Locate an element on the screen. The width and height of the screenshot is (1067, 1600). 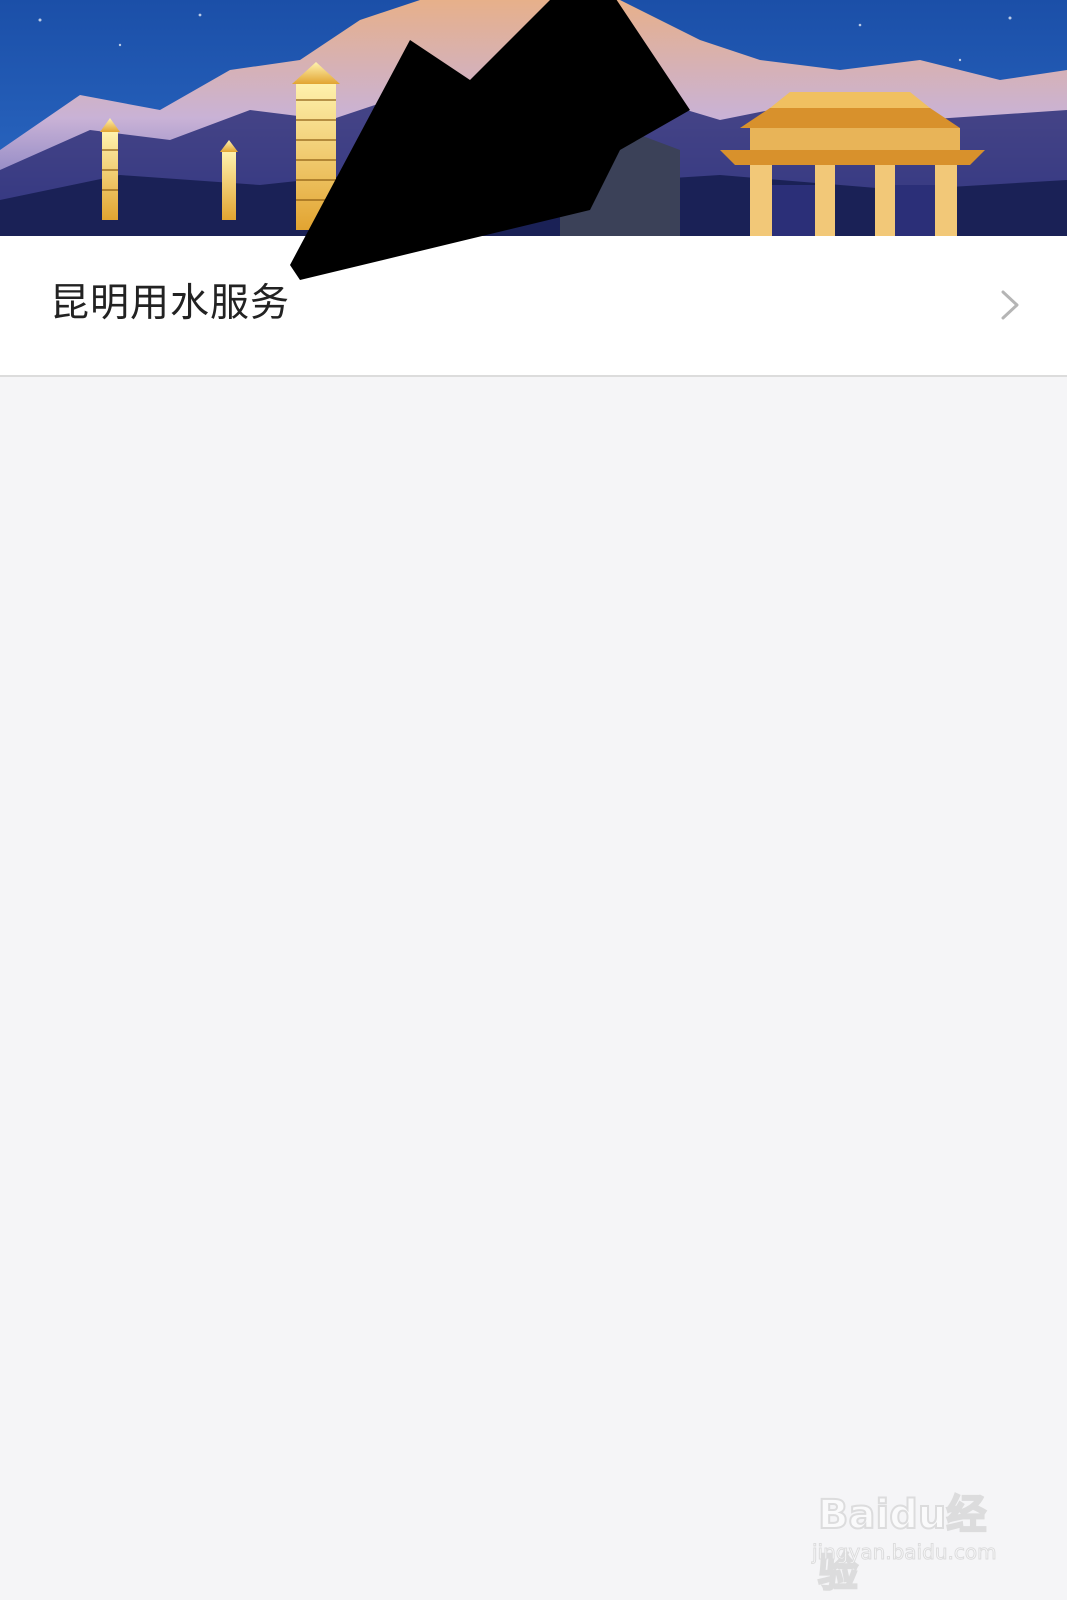
service-item-label: 昆明用水服务 is located at coordinates (170, 303).